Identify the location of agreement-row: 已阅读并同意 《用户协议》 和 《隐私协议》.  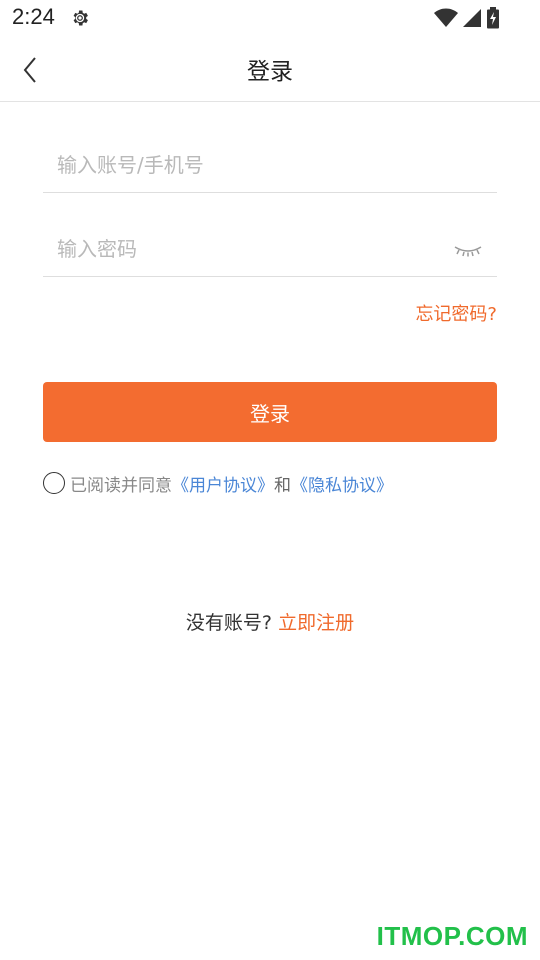
(218, 483).